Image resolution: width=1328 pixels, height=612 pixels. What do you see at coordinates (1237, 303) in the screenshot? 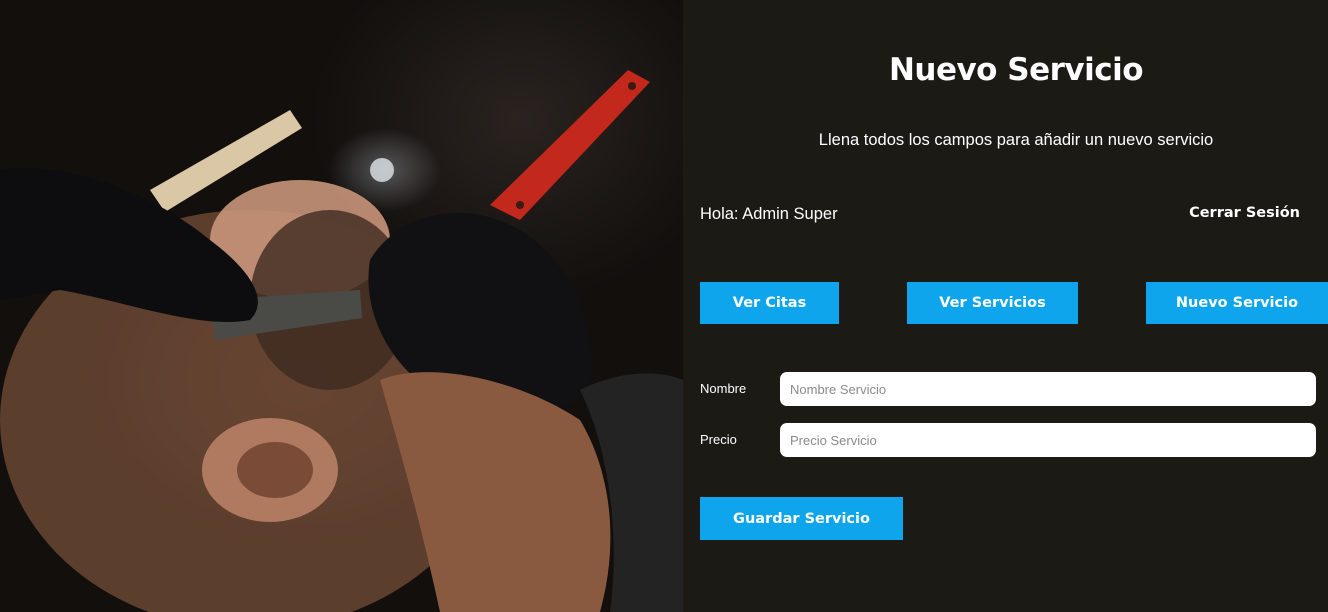
I see `nuevo-servicio-button: Nuevo Servicio` at bounding box center [1237, 303].